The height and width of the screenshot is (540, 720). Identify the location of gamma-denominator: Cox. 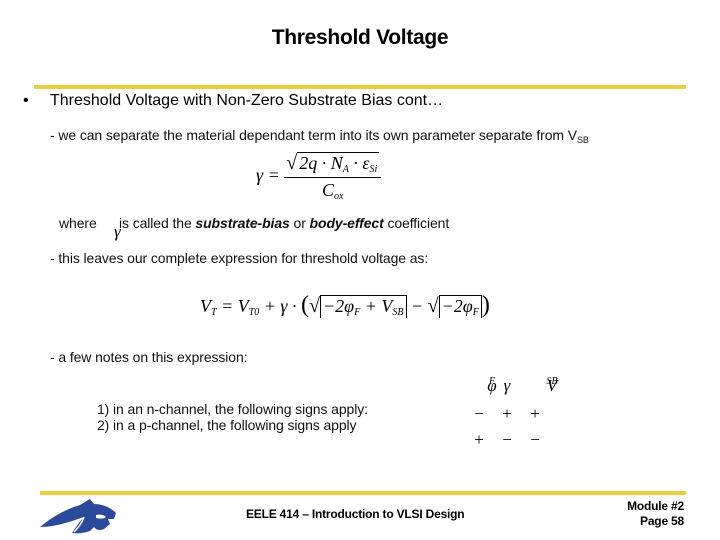
(332, 190).